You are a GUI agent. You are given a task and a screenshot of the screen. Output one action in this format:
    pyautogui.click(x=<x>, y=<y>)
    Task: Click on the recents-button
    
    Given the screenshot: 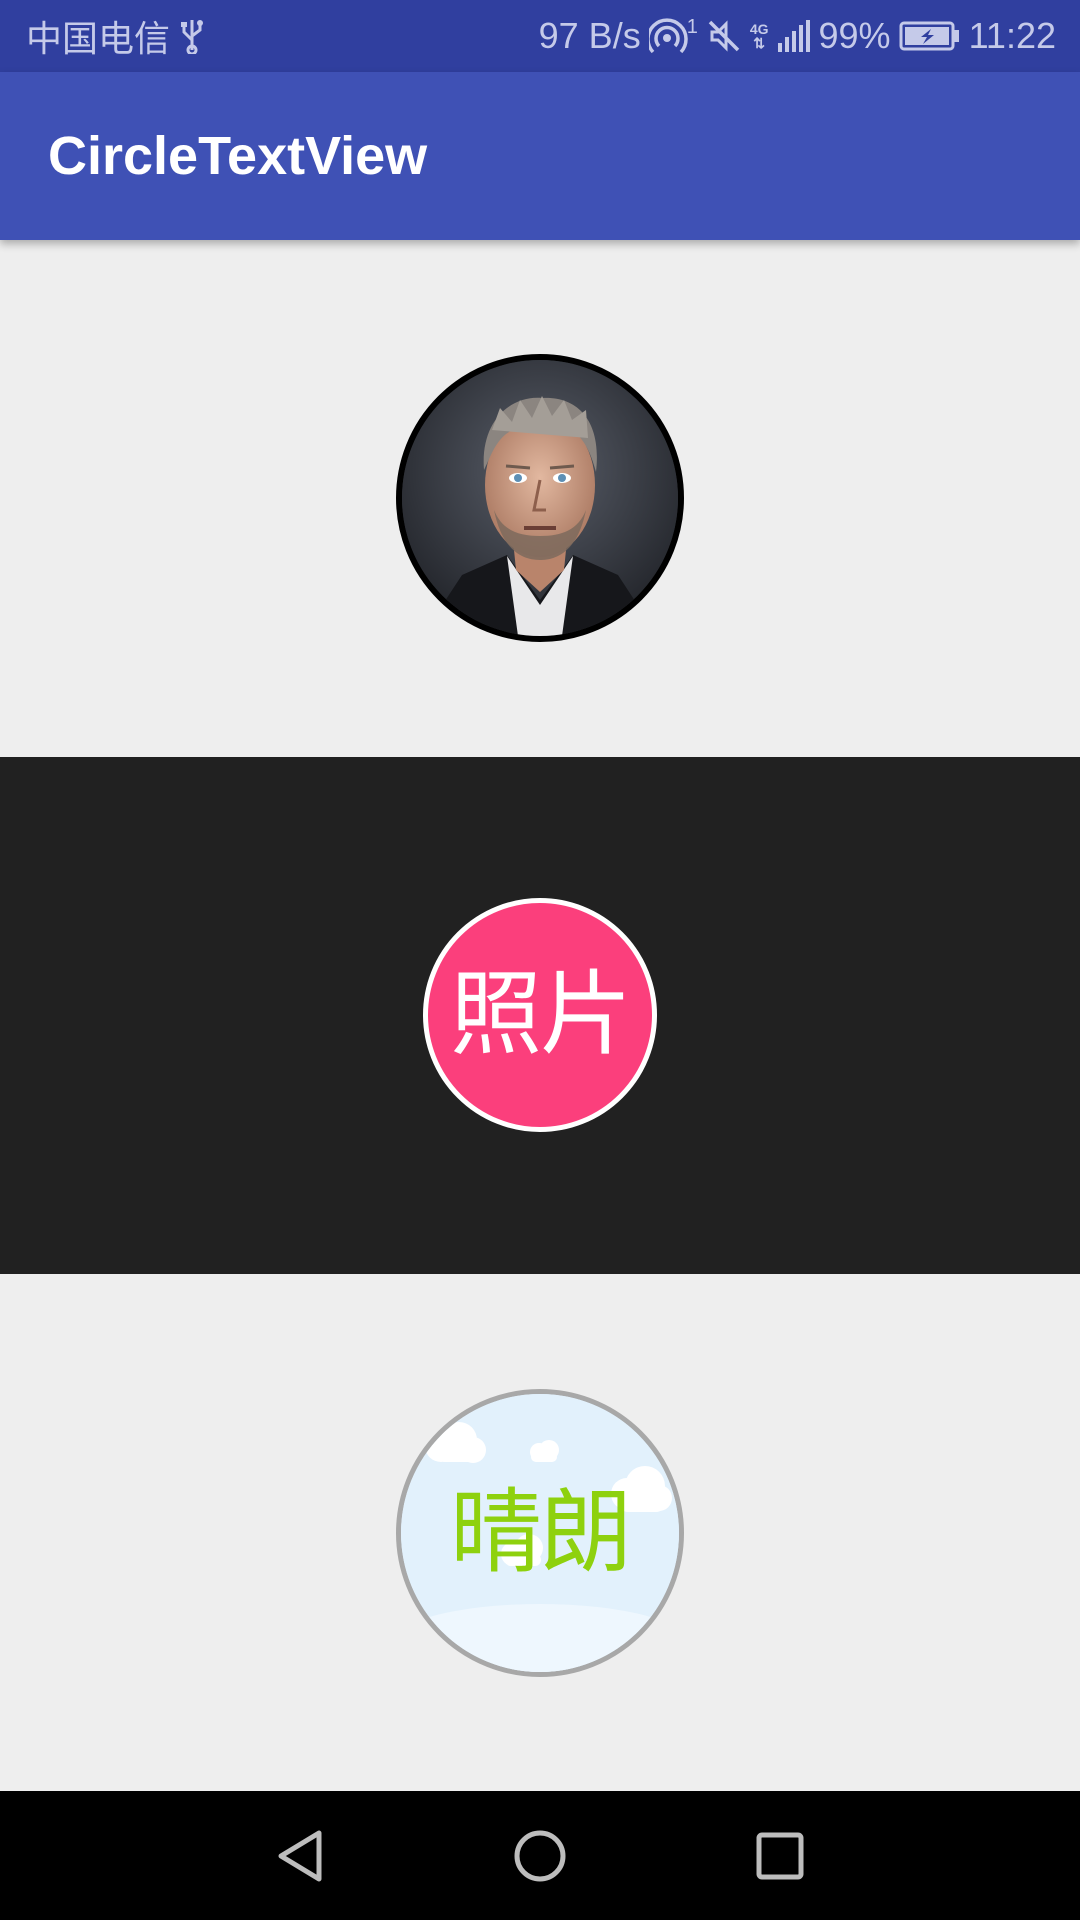 What is the action you would take?
    pyautogui.click(x=780, y=1855)
    